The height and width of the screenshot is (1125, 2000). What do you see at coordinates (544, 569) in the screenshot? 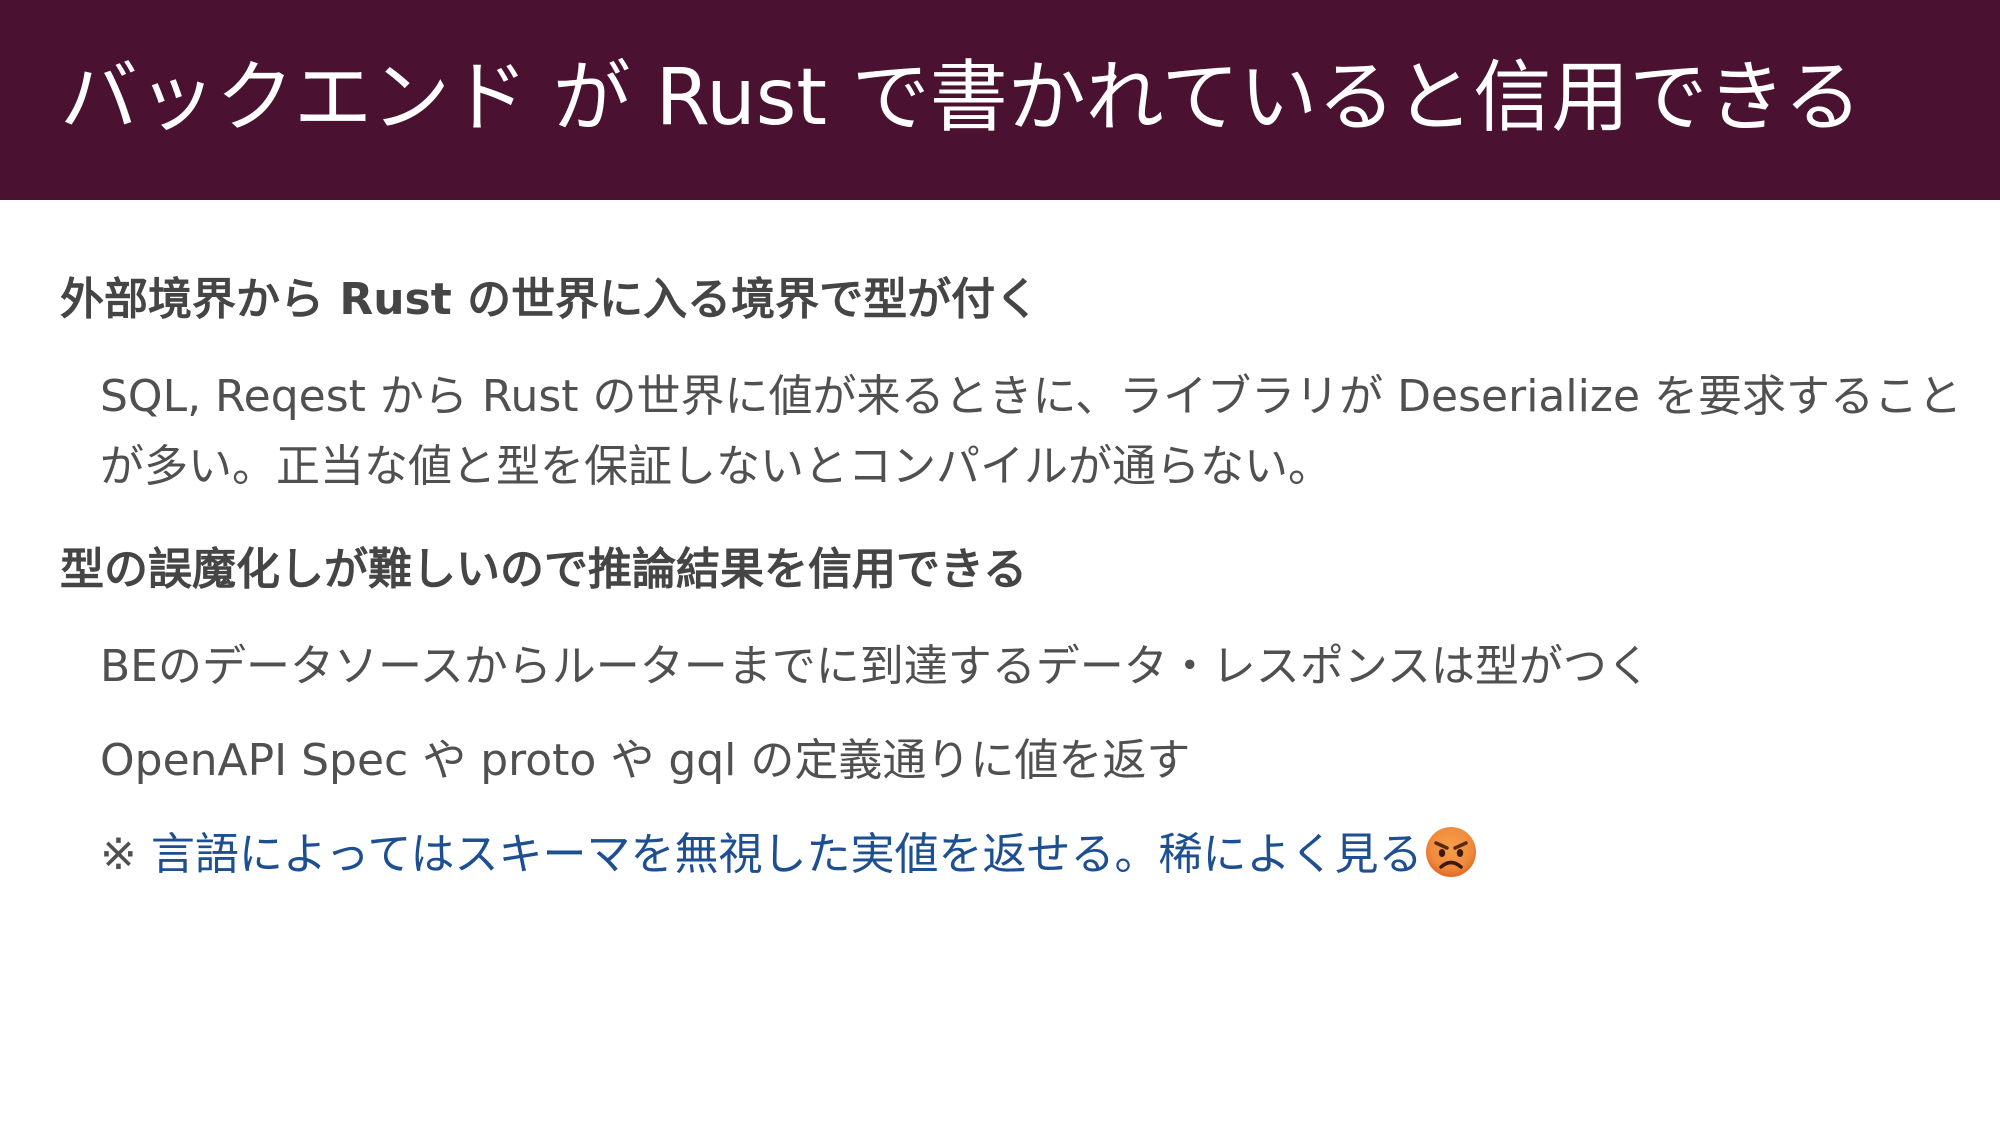
I see `section-heading-inference-trust: 型の誤魔化しが難しいので推論結果を信用できる` at bounding box center [544, 569].